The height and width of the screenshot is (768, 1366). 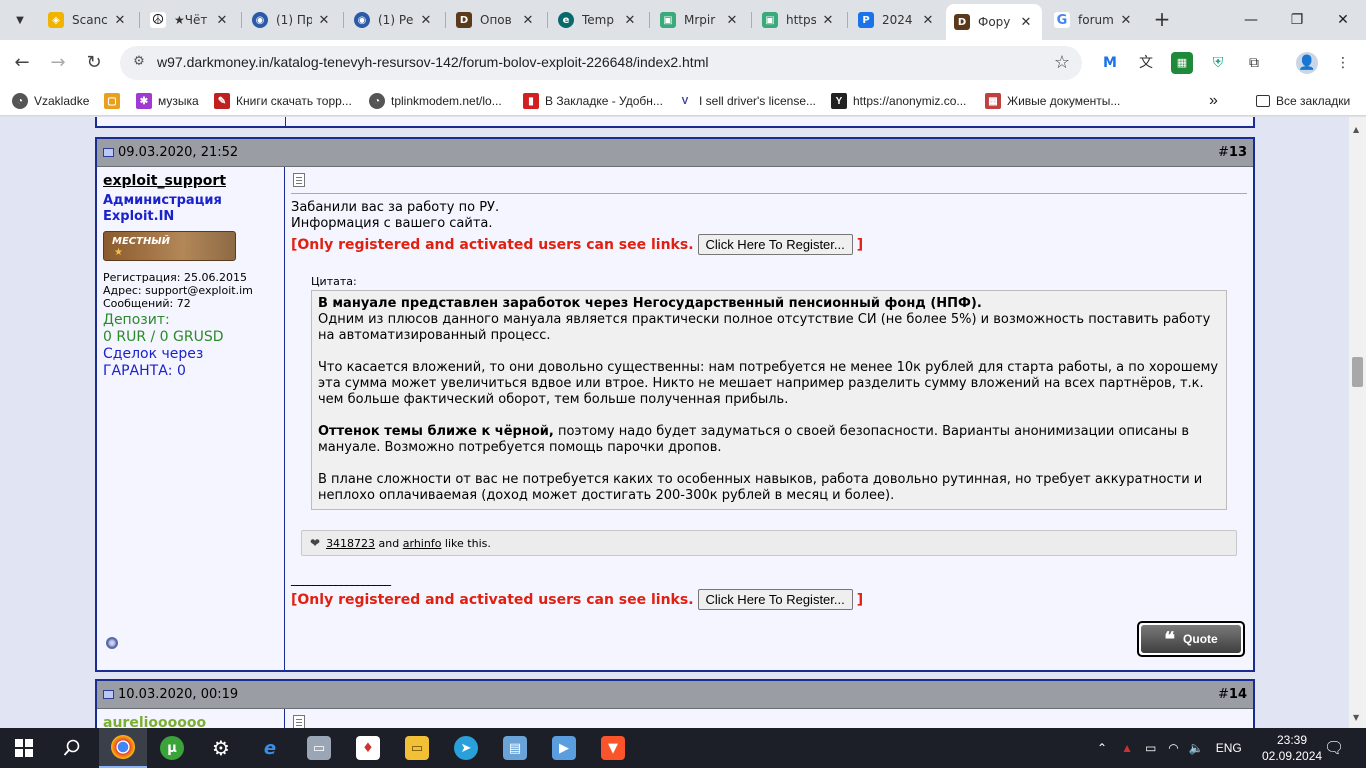 I want to click on tab-1: ◈ Scanc ✕, so click(x=88, y=20).